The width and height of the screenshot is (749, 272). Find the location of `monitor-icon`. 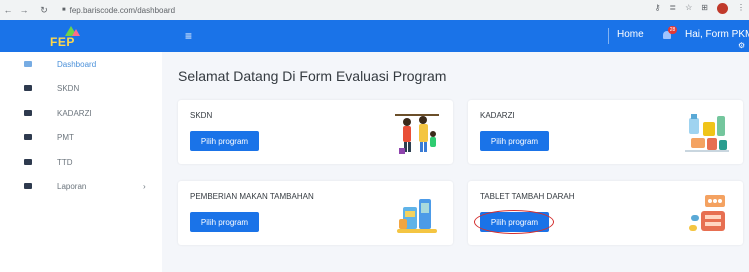

monitor-icon is located at coordinates (28, 64).